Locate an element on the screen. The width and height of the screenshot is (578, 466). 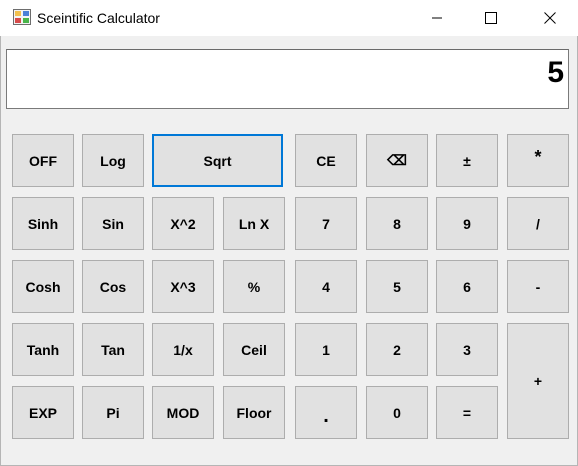
x-cubed-button: X^3 is located at coordinates (183, 286).